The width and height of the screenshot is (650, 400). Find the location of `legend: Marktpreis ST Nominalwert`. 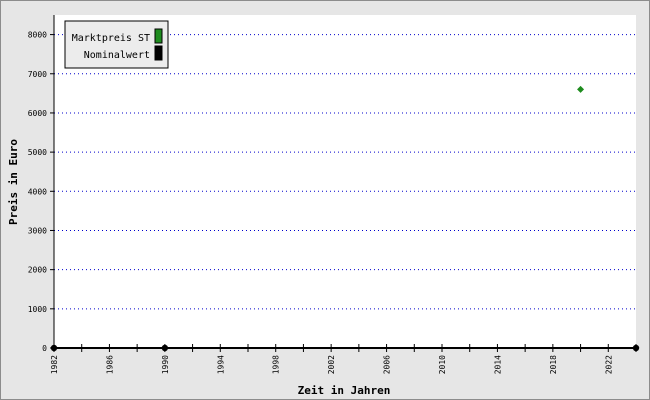

legend: Marktpreis ST Nominalwert is located at coordinates (116, 44).